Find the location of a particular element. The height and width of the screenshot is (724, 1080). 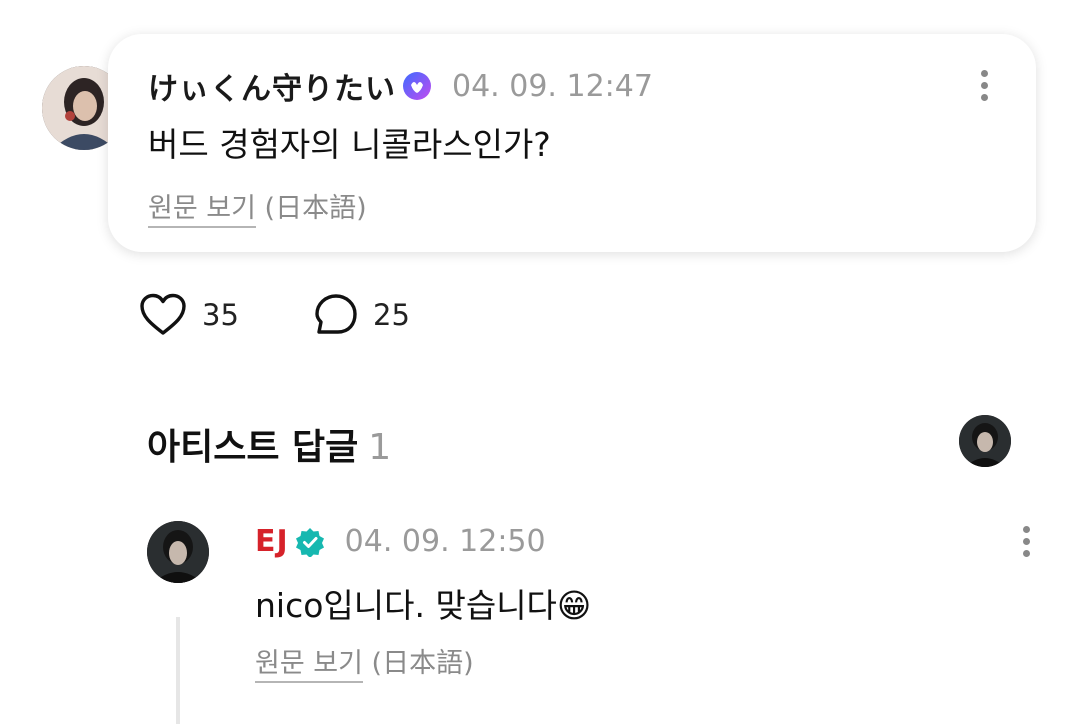

comment-button: 25 is located at coordinates (361, 315).